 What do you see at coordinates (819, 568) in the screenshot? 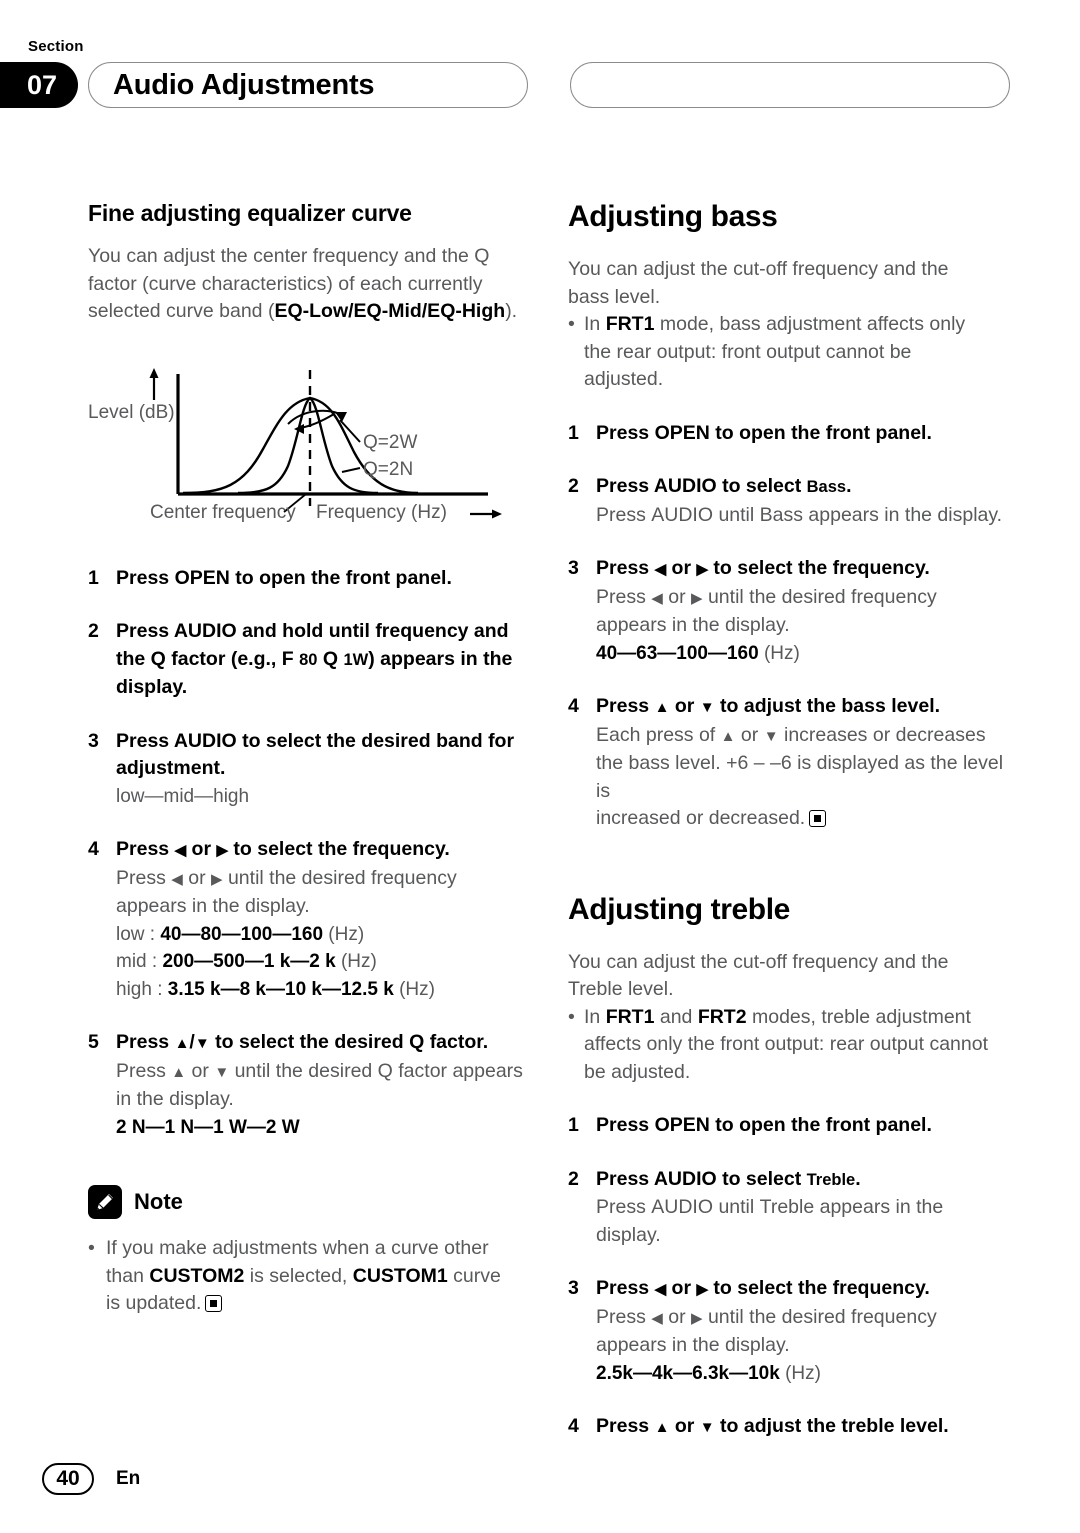
I see `bass-step-3-title-post: to select the frequency.` at bounding box center [819, 568].